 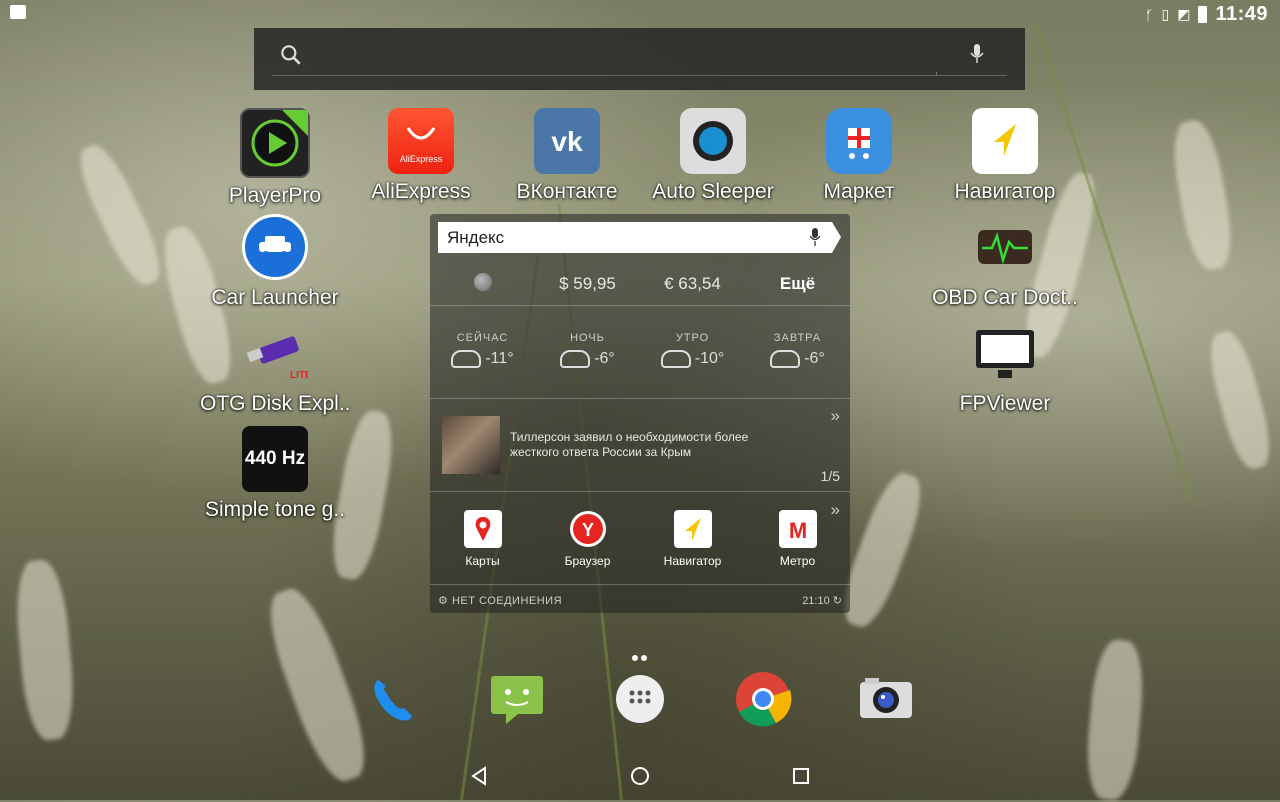 I want to click on app-label: Метро, so click(x=797, y=561).